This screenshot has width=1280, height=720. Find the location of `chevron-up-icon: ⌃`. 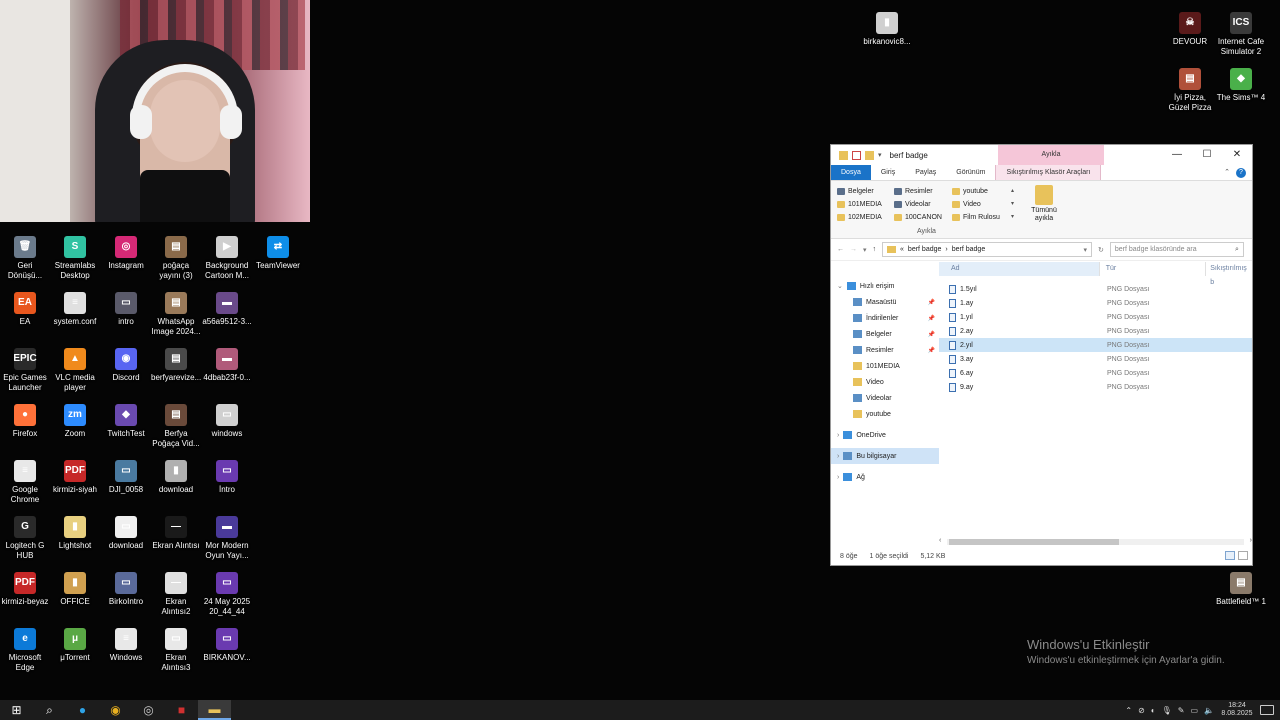

chevron-up-icon: ⌃ is located at coordinates (1128, 710).